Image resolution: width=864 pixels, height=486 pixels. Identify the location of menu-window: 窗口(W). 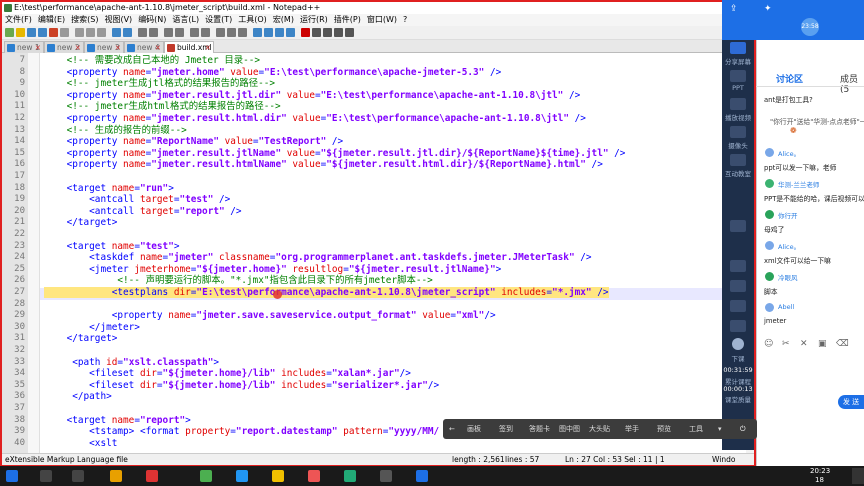
(382, 20).